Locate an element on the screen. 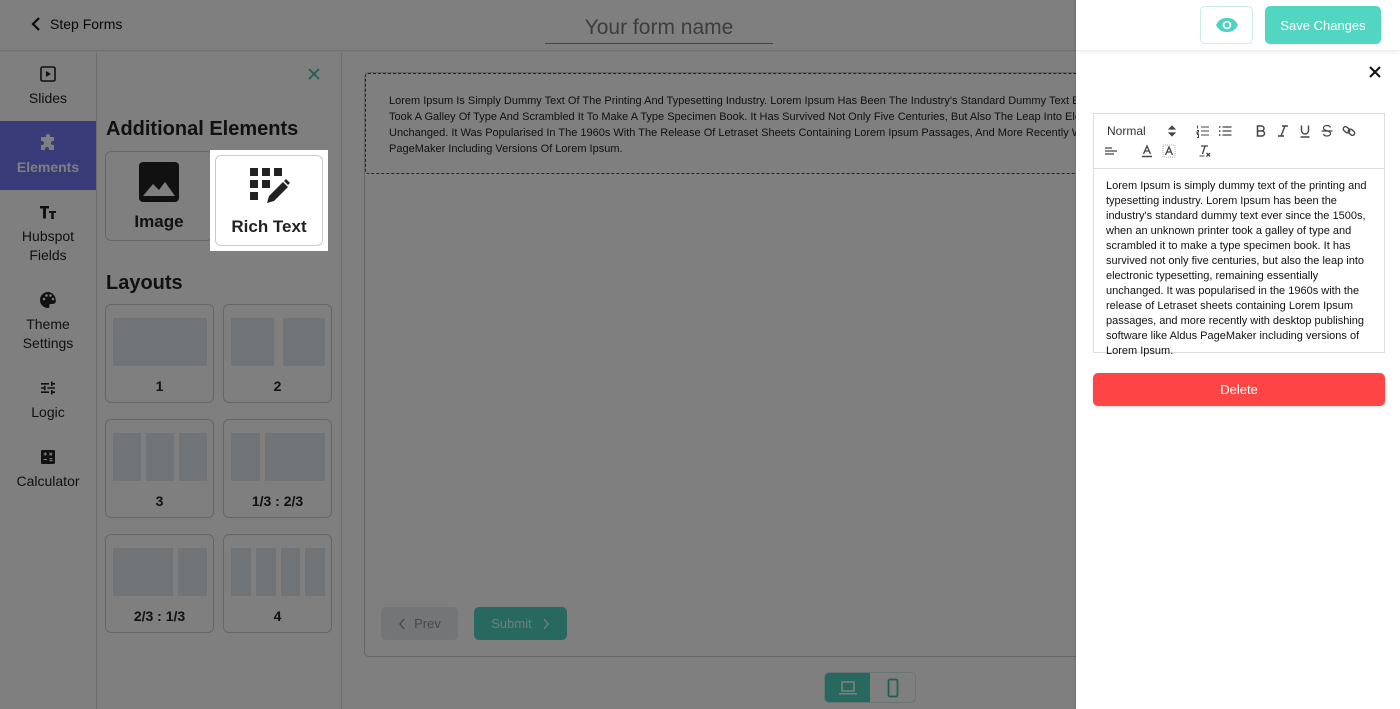 The image size is (1400, 709). link-button is located at coordinates (1349, 131).